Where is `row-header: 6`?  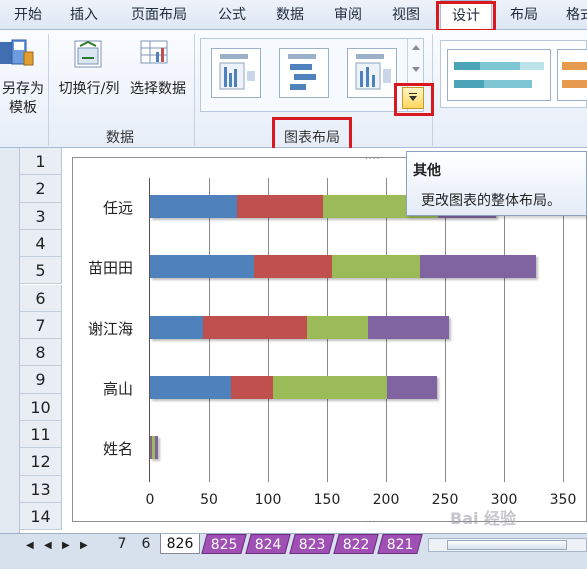 row-header: 6 is located at coordinates (41, 298).